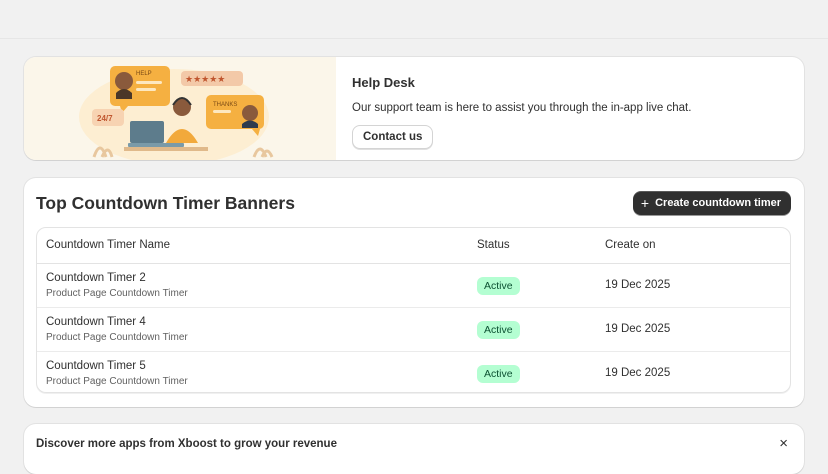  Describe the element at coordinates (176, 113) in the screenshot. I see `support-agent-illustration: HELP ★★★★★ 24/7 THANKS` at that location.